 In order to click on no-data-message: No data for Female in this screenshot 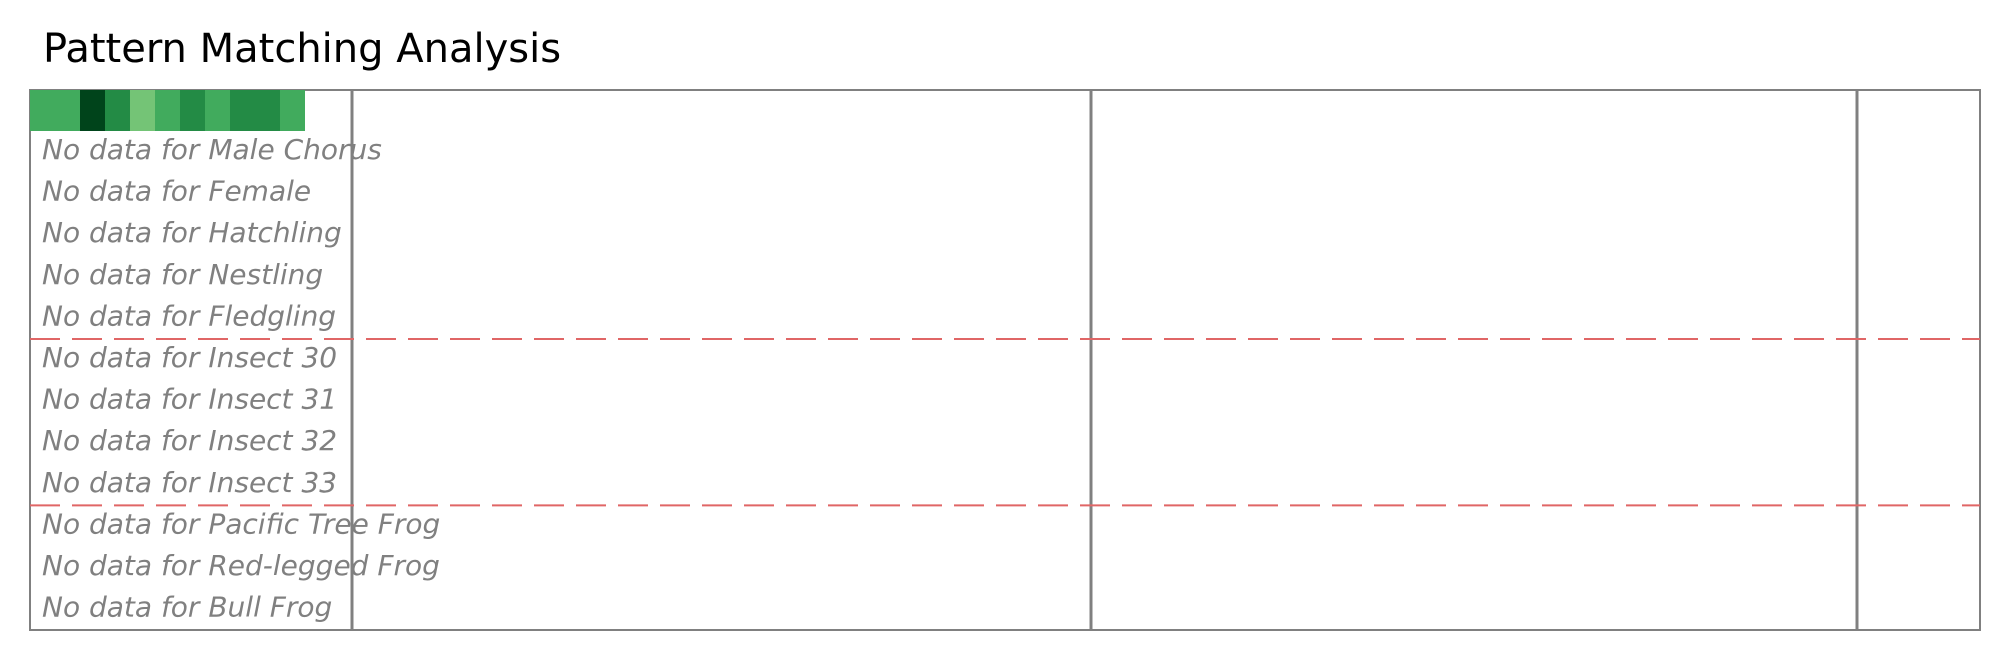, I will do `click(176, 191)`.